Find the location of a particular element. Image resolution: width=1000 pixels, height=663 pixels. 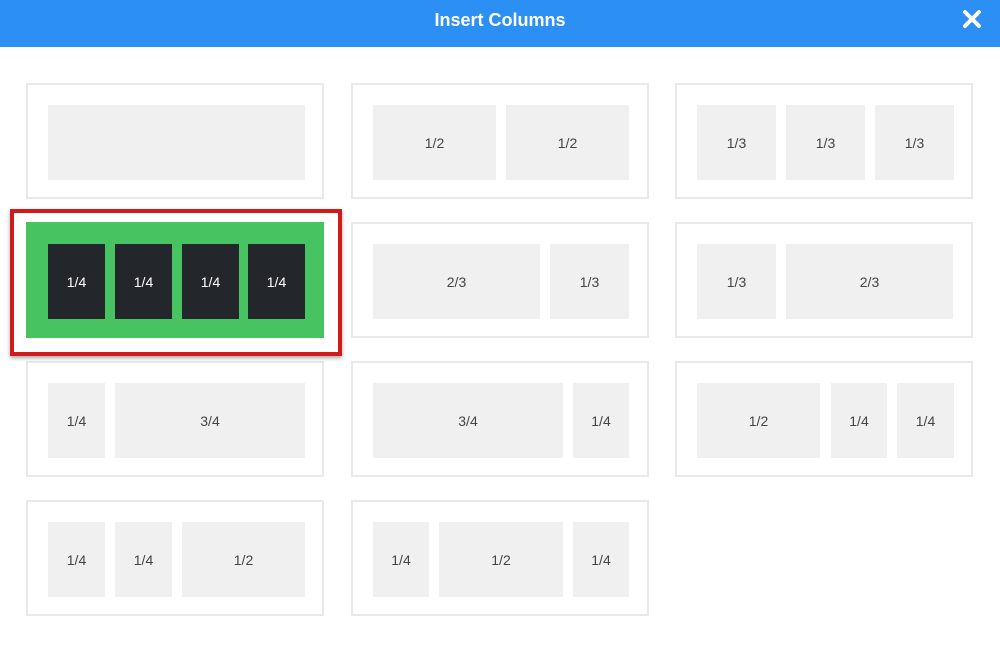

column-block-full is located at coordinates (176, 142).